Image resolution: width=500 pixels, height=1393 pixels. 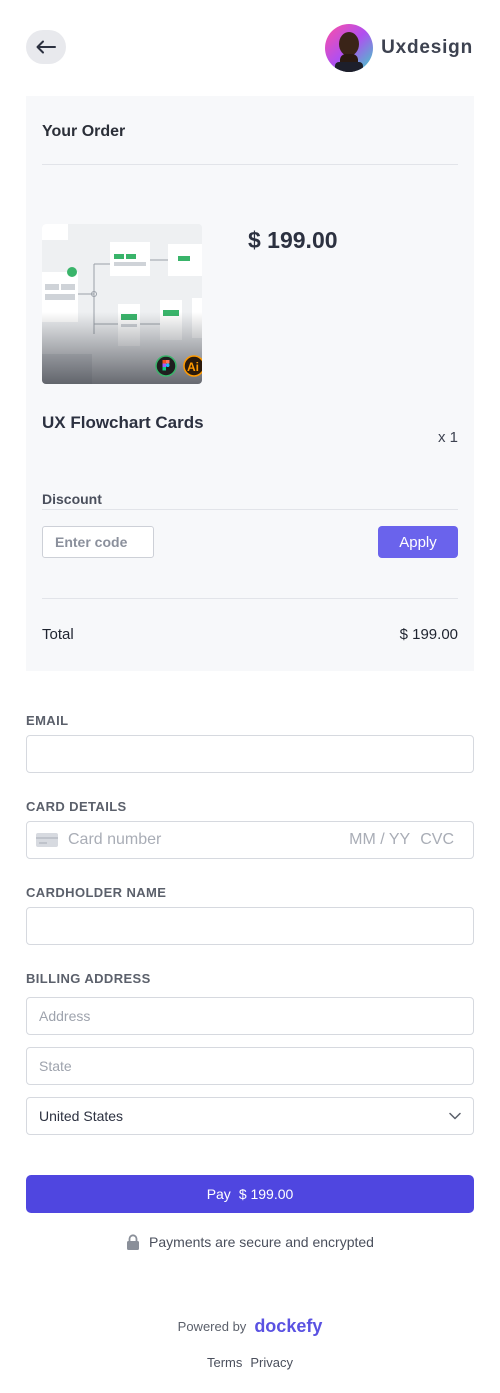 What do you see at coordinates (349, 48) in the screenshot?
I see `avatar` at bounding box center [349, 48].